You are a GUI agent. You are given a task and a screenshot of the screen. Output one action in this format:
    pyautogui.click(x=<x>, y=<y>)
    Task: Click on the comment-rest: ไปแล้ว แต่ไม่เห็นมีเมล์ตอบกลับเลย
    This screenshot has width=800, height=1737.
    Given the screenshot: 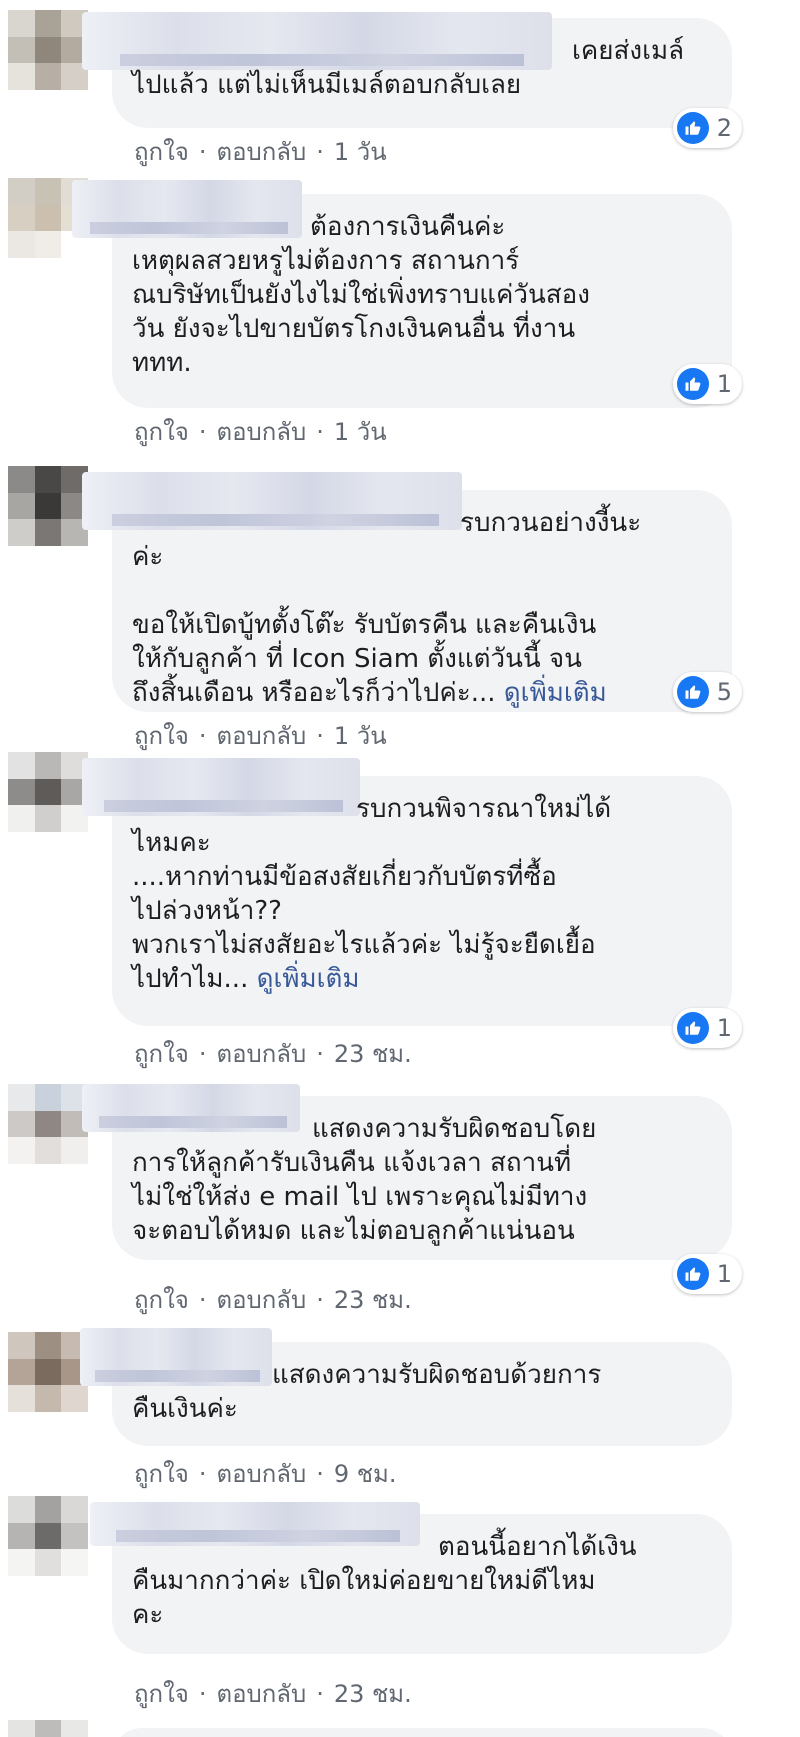 What is the action you would take?
    pyautogui.click(x=327, y=85)
    